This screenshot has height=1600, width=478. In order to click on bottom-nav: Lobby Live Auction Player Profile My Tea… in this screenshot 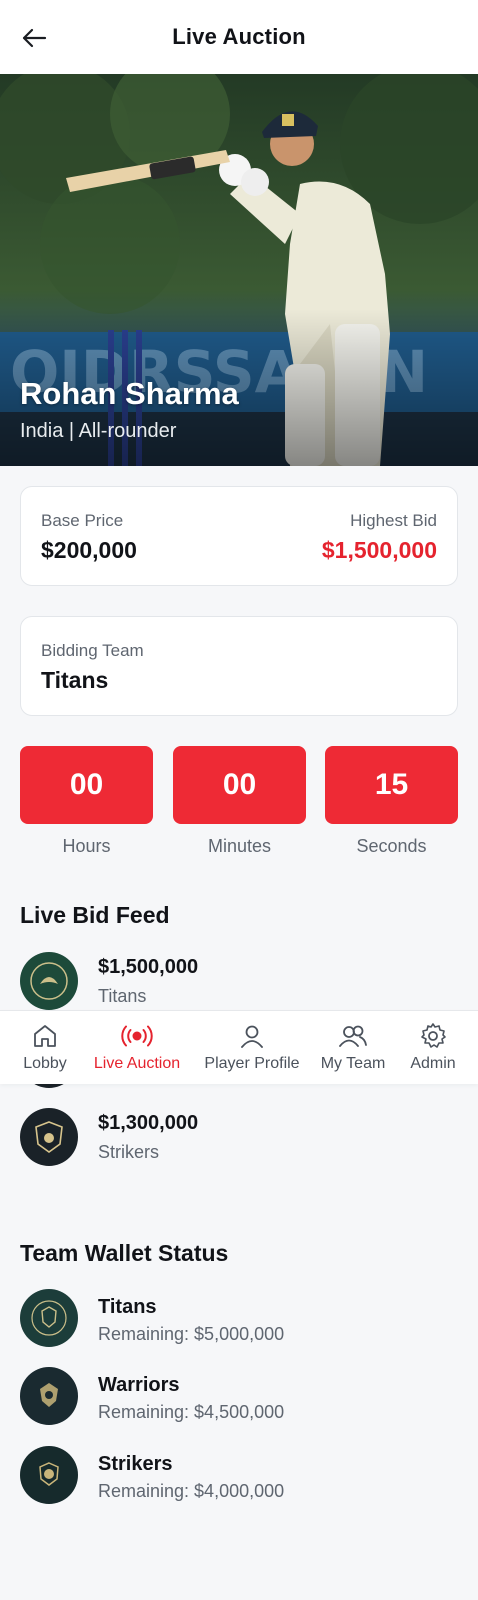, I will do `click(239, 1047)`.